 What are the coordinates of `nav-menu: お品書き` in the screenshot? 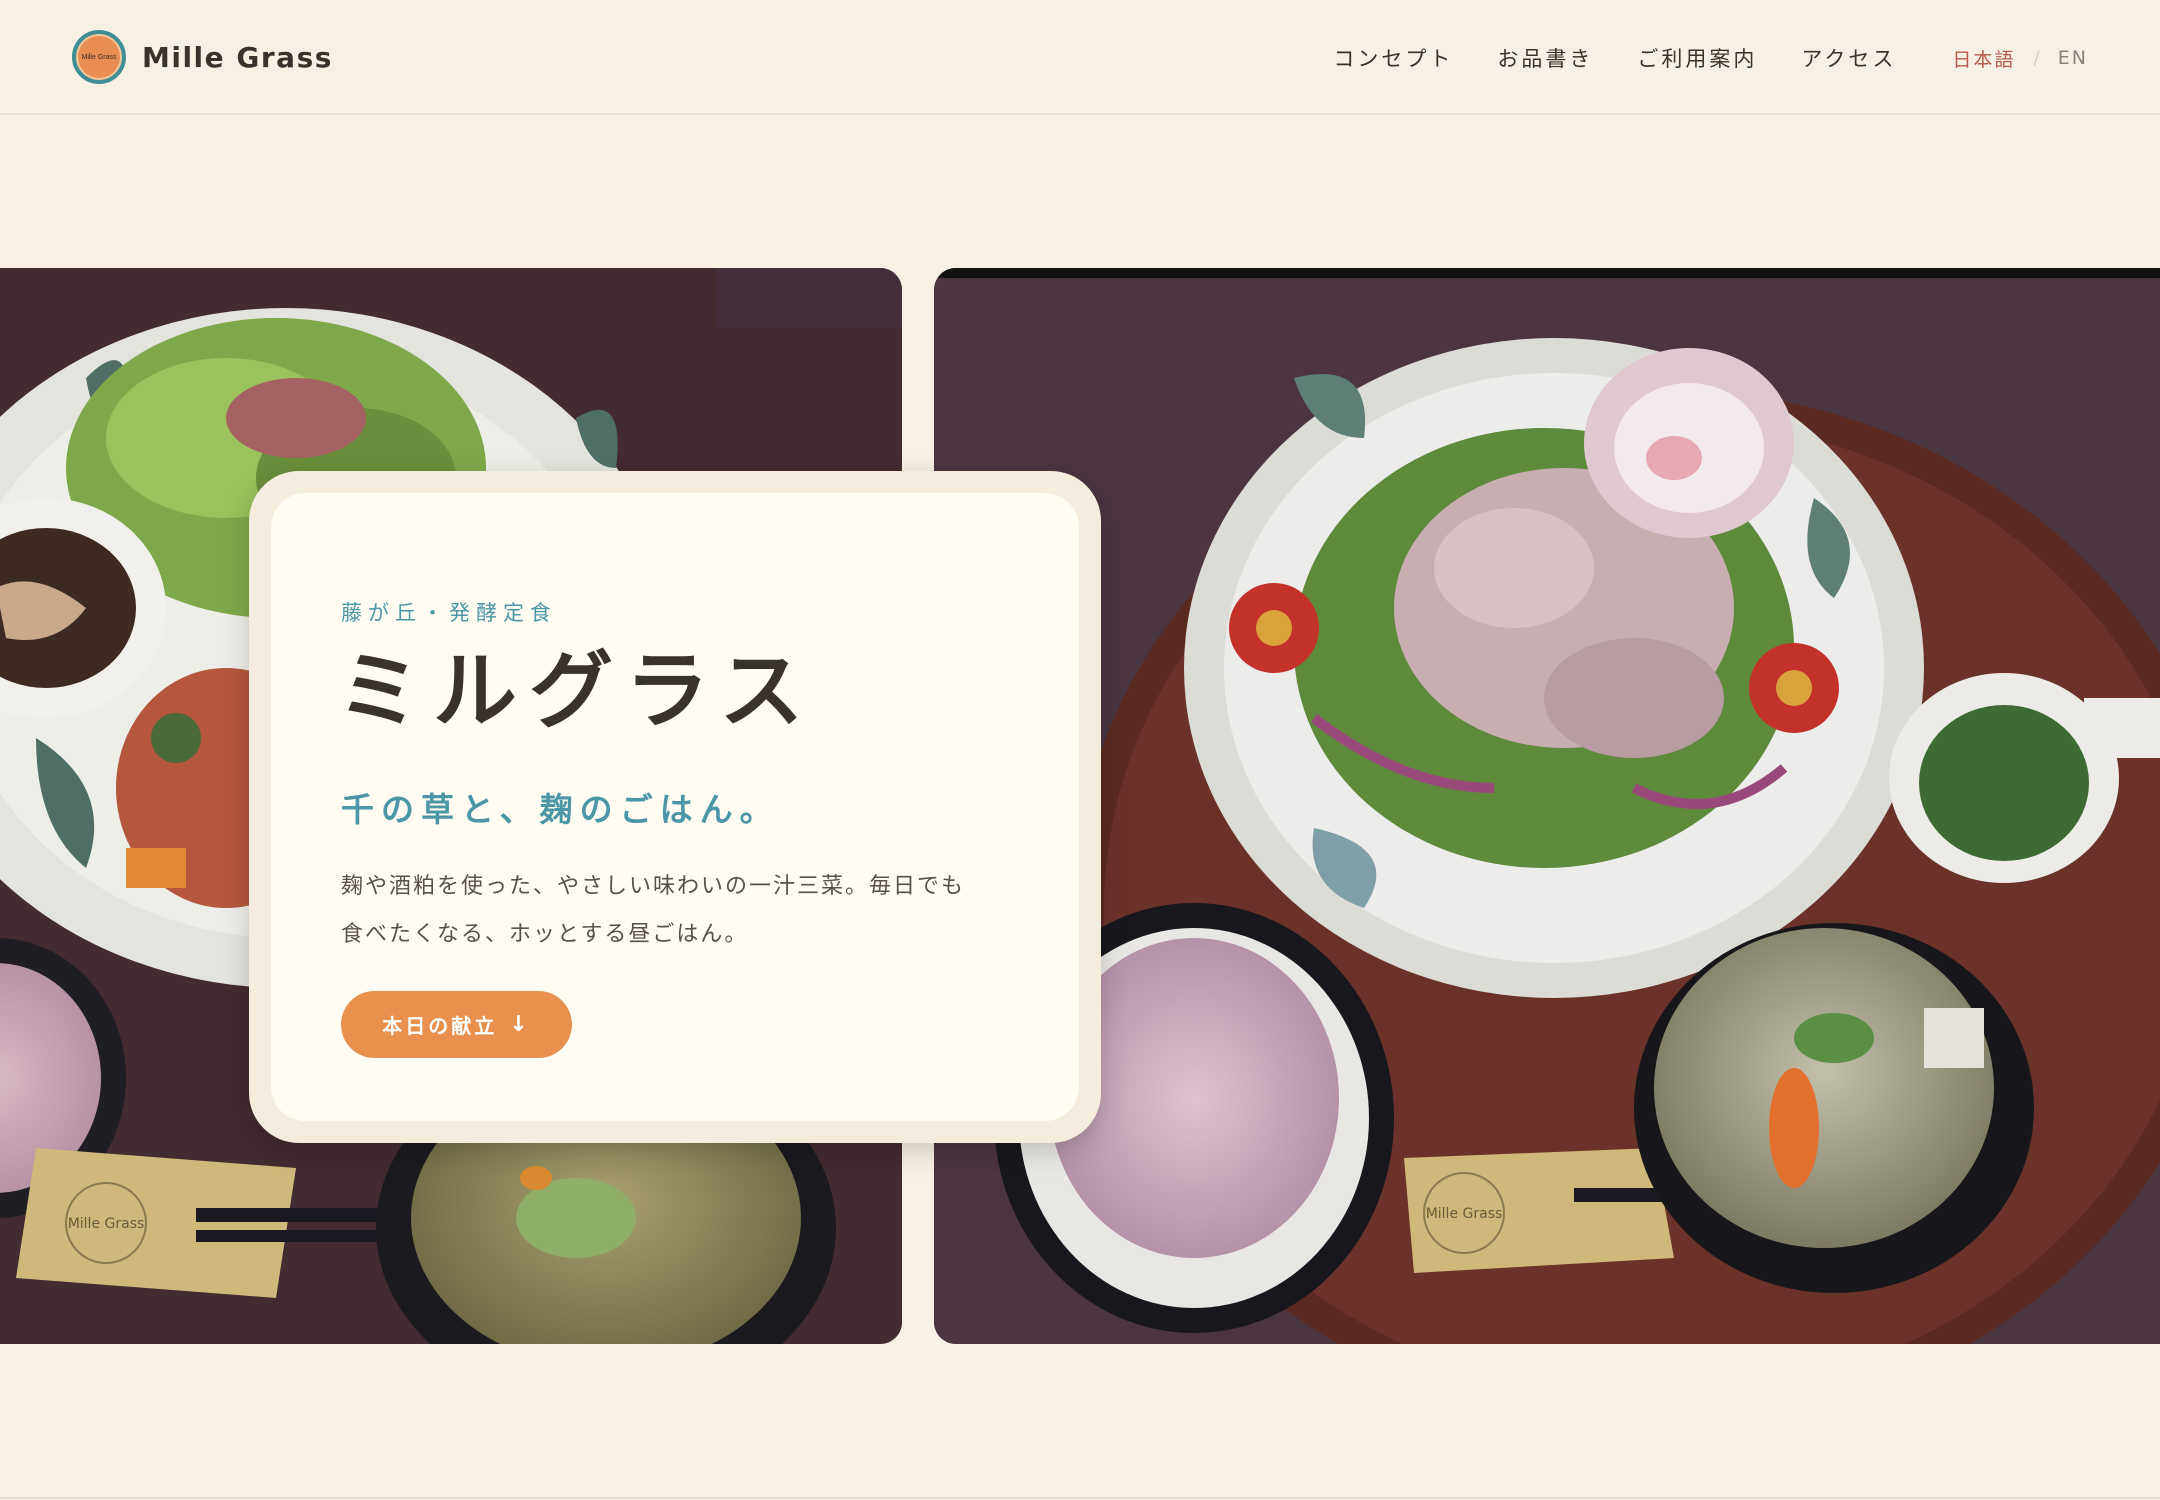 It's located at (1545, 58).